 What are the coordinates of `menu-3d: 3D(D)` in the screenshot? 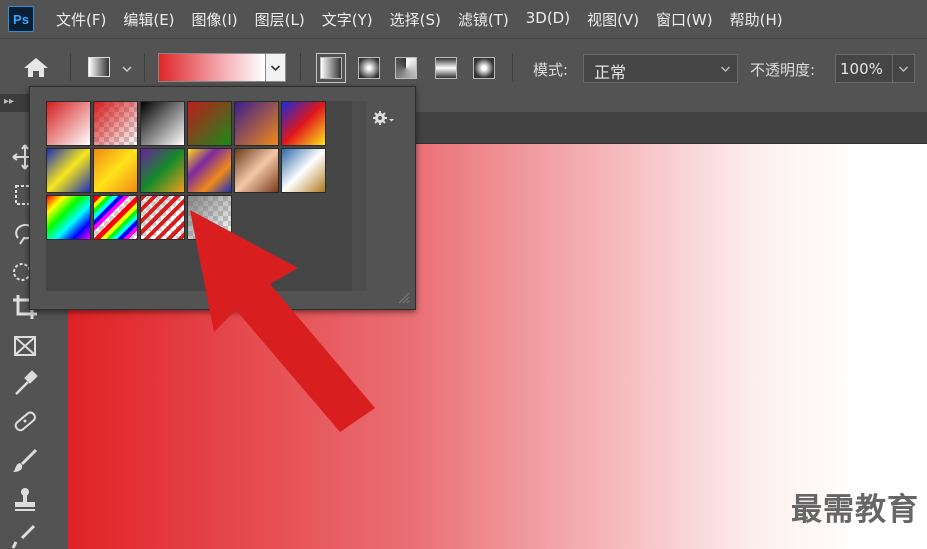 It's located at (548, 19).